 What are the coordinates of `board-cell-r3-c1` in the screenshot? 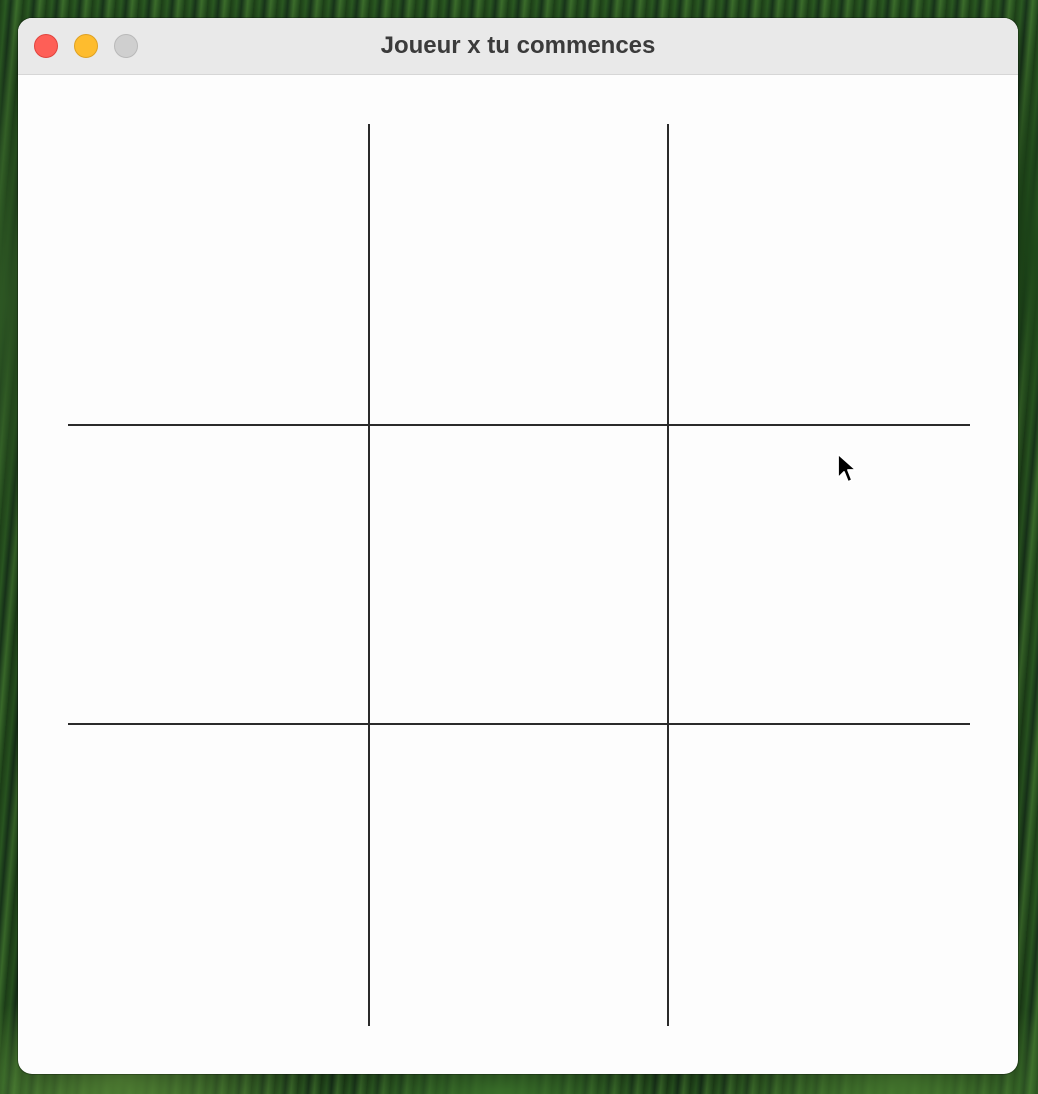 It's located at (218, 875).